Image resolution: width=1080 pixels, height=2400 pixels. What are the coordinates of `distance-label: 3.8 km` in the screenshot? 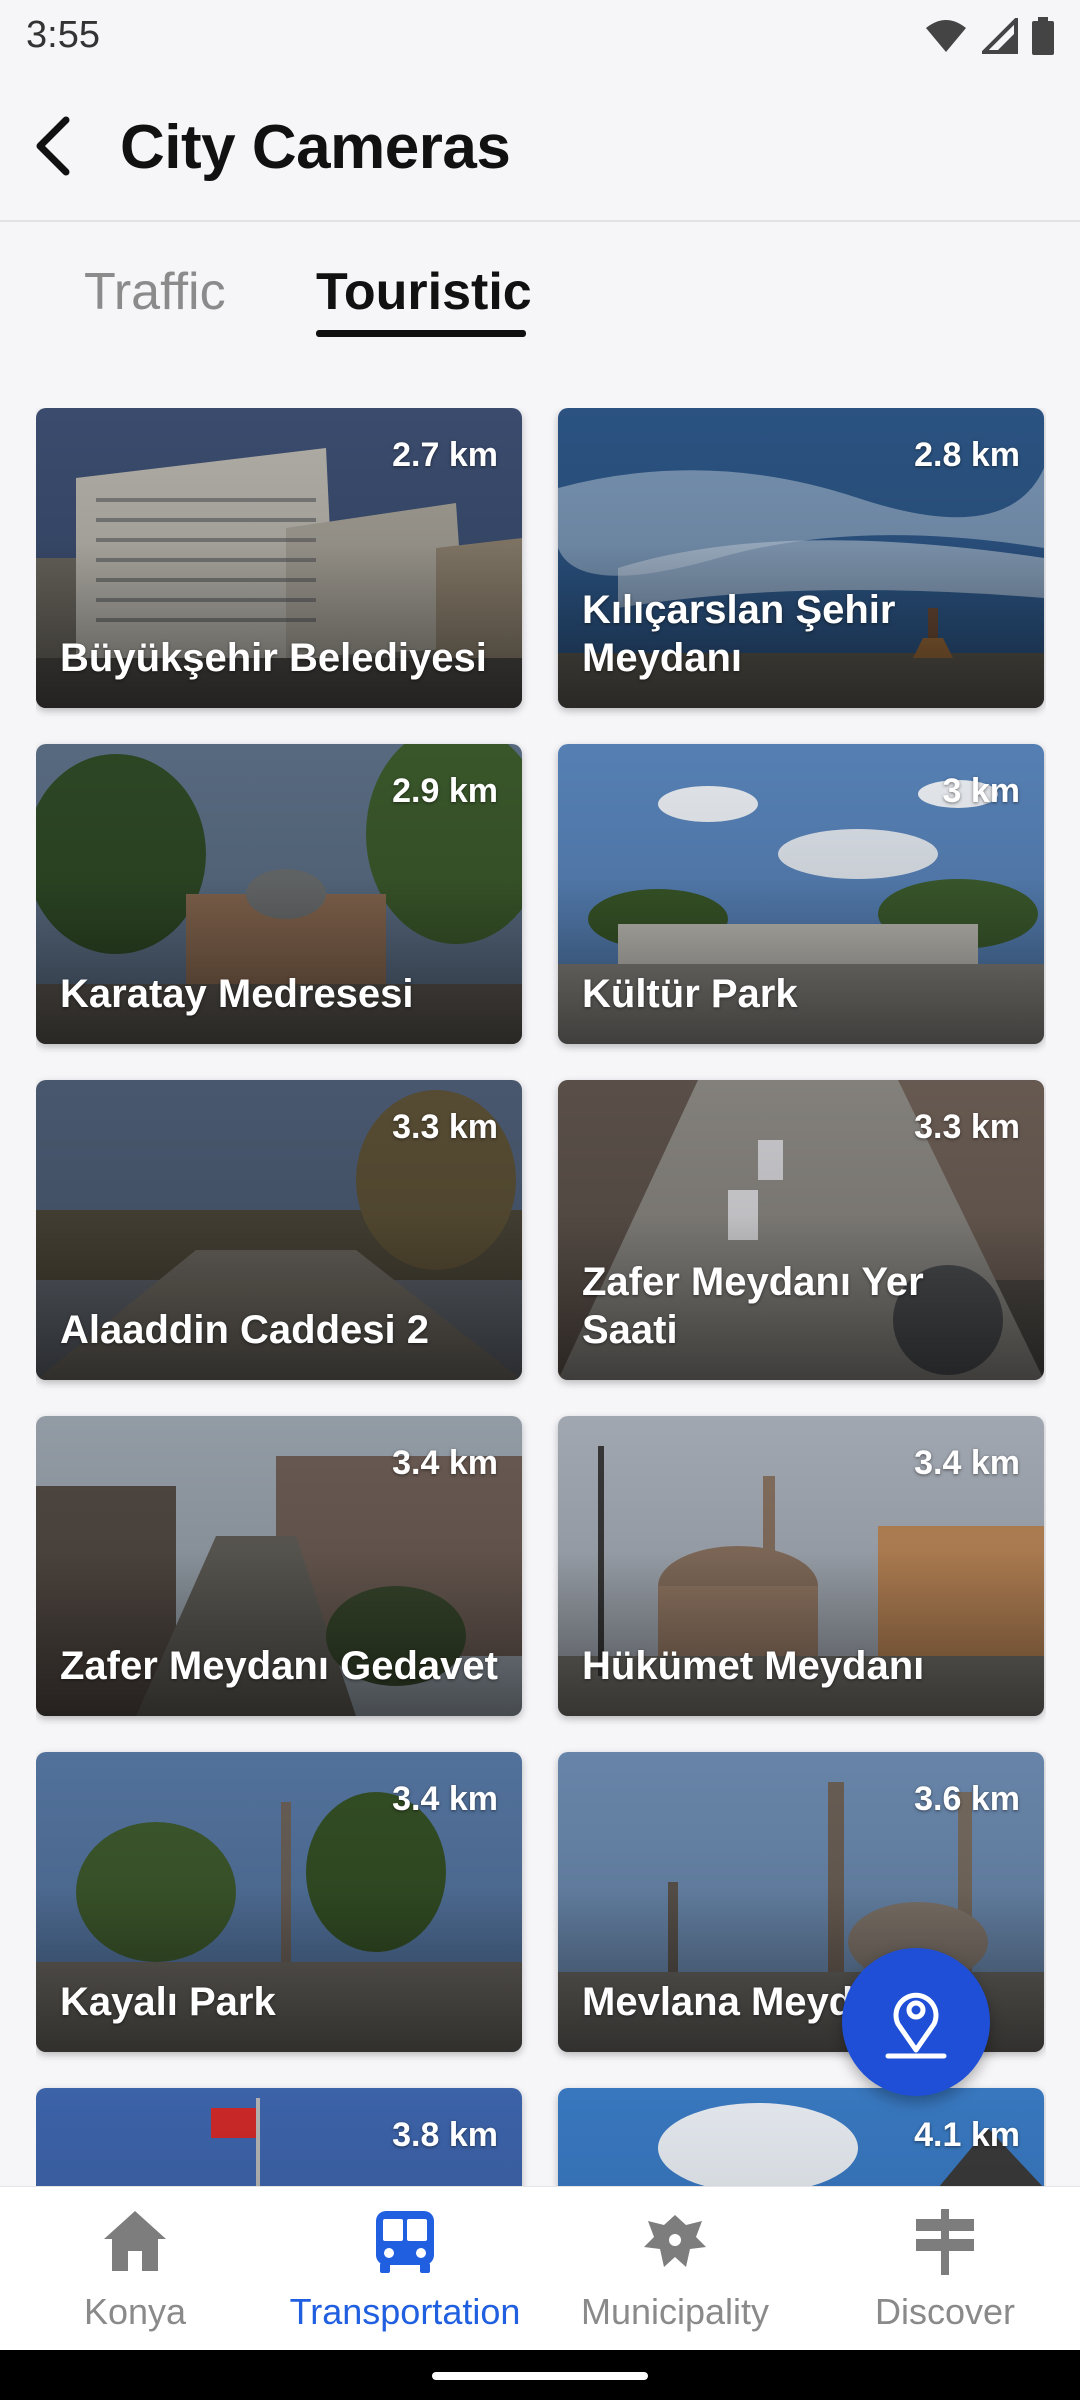 It's located at (445, 2135).